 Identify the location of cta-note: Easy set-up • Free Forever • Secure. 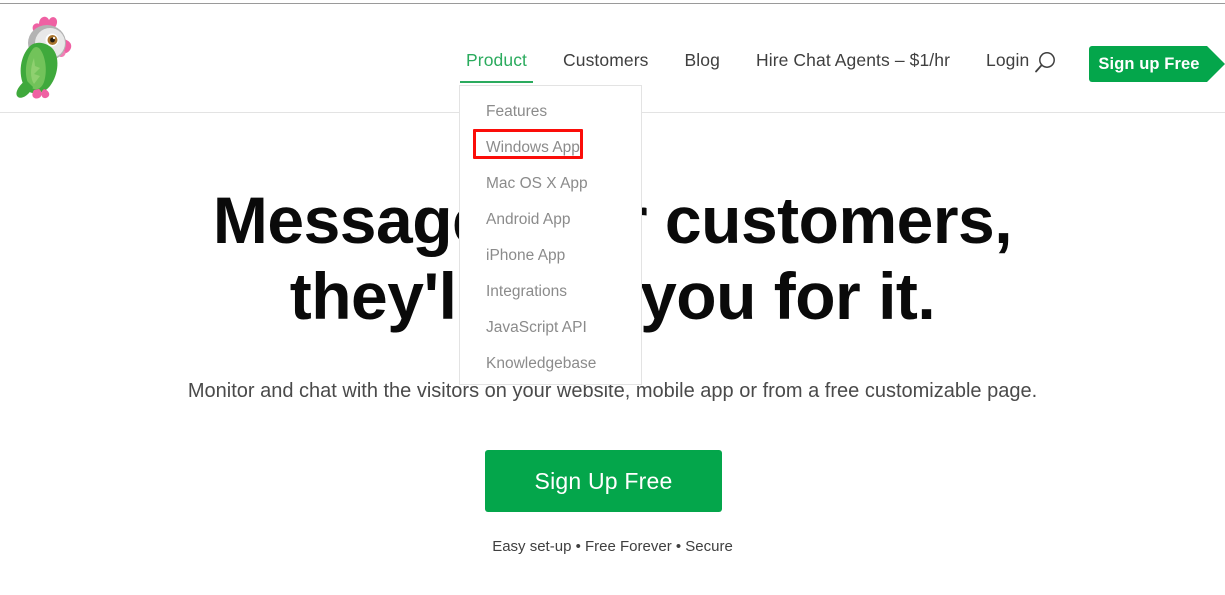
(612, 546).